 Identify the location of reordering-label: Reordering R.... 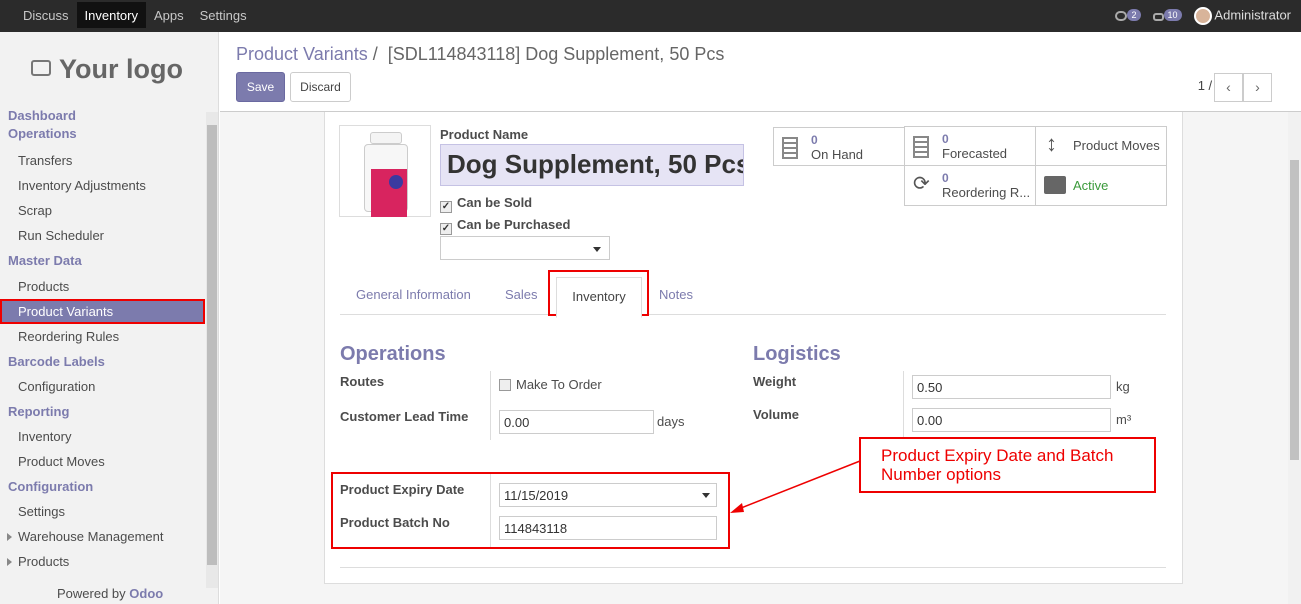
(986, 192).